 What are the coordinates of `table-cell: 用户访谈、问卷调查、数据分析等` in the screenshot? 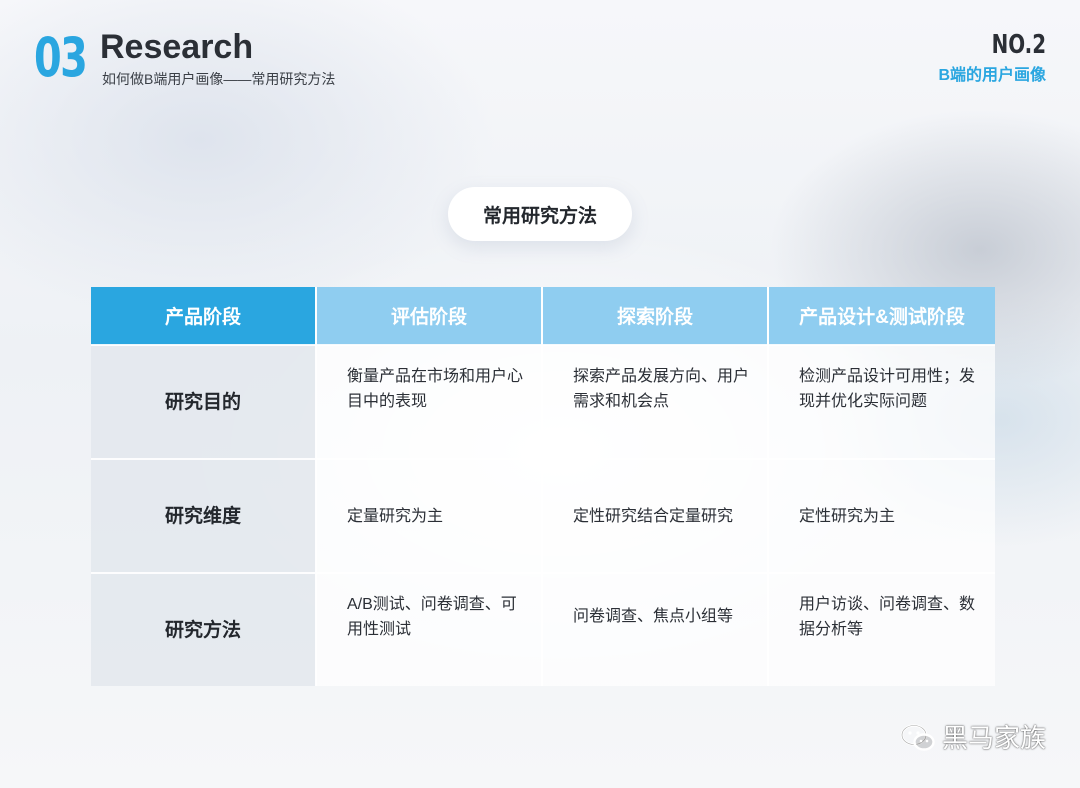 It's located at (881, 629).